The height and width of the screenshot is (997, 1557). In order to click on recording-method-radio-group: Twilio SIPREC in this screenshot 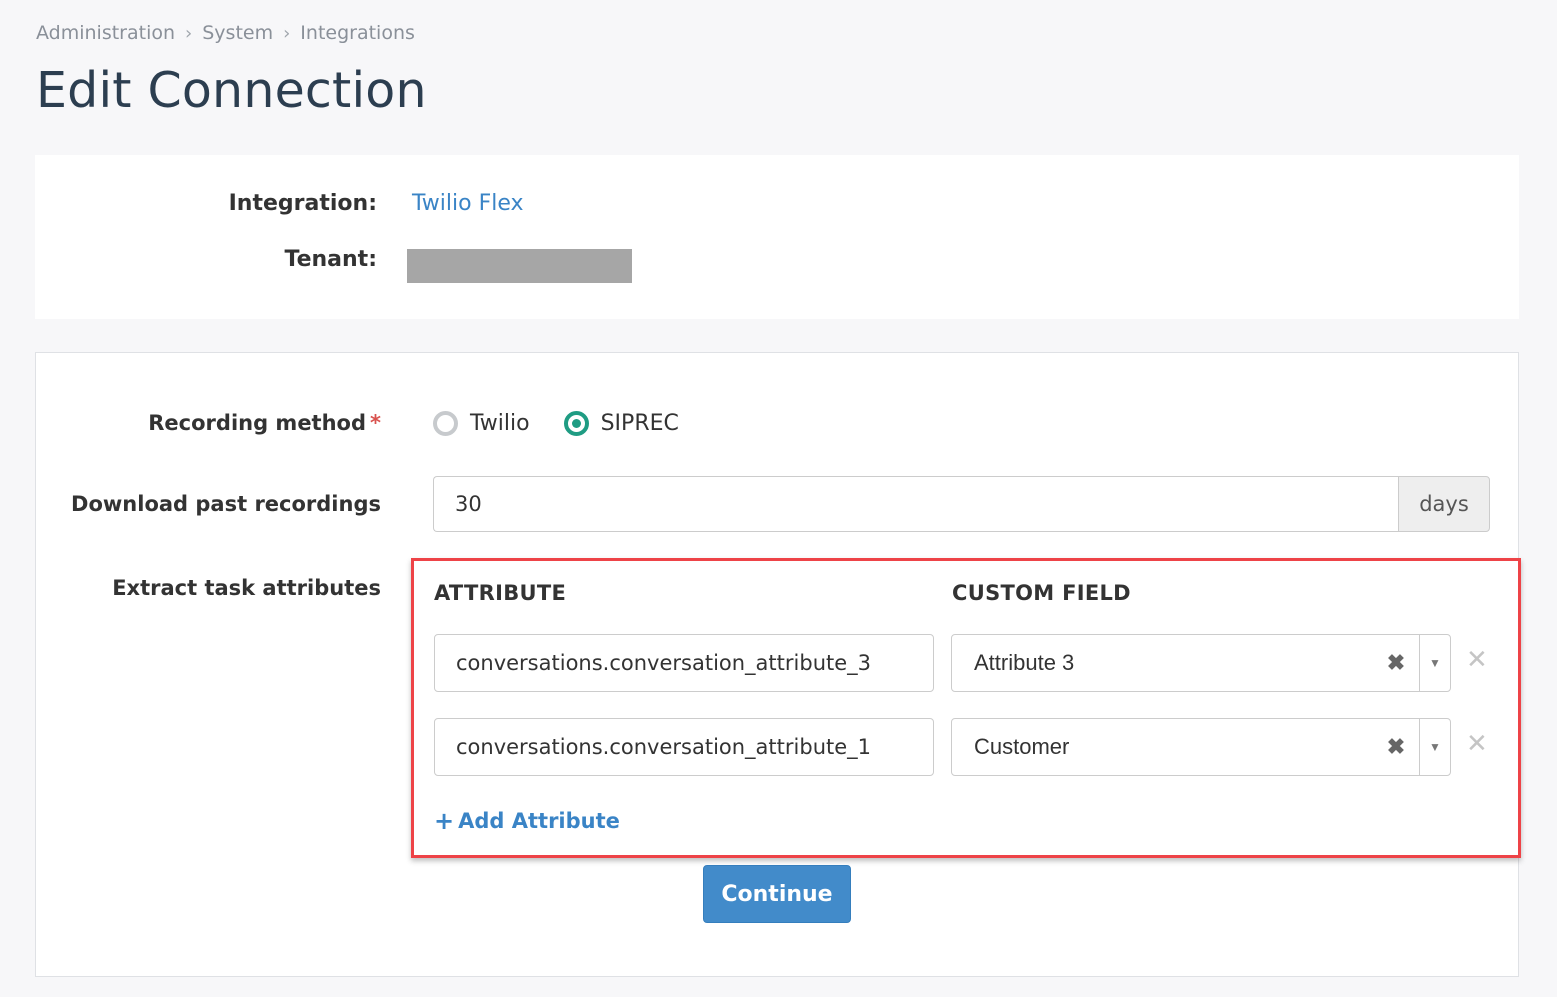, I will do `click(567, 423)`.